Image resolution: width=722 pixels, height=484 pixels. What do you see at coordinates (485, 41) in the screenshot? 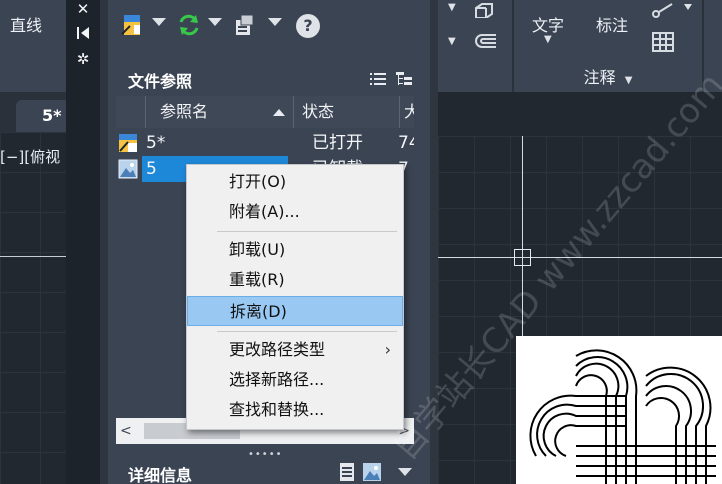
I see `offset-icon` at bounding box center [485, 41].